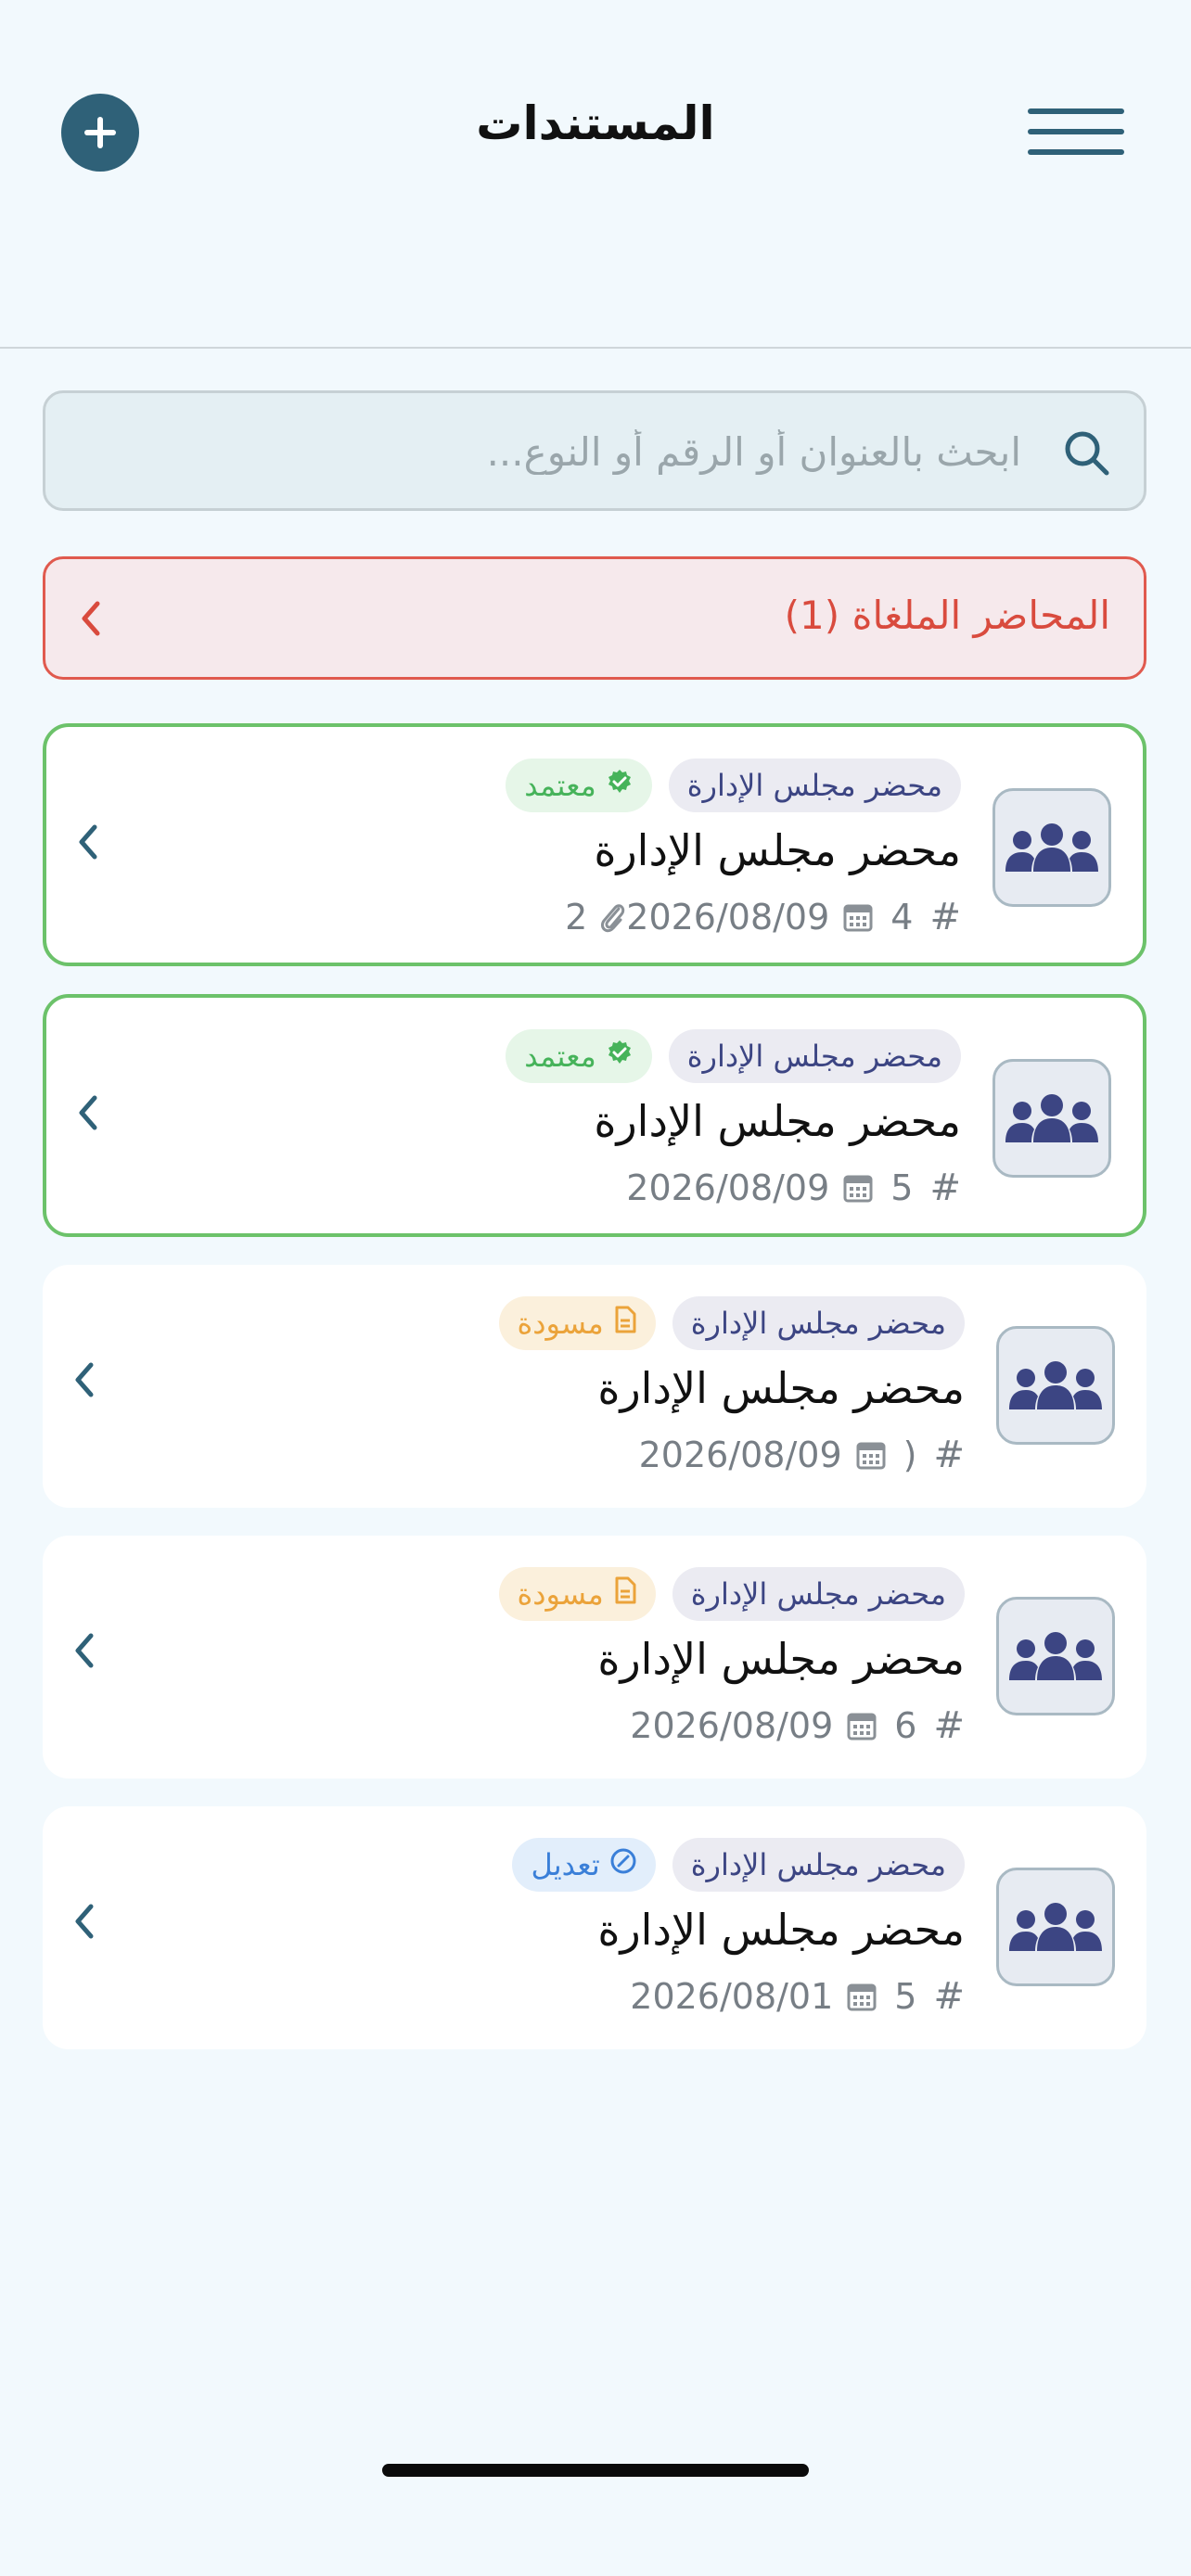 This screenshot has width=1191, height=2576. What do you see at coordinates (1076, 111) in the screenshot?
I see `hamburger-menu-icon` at bounding box center [1076, 111].